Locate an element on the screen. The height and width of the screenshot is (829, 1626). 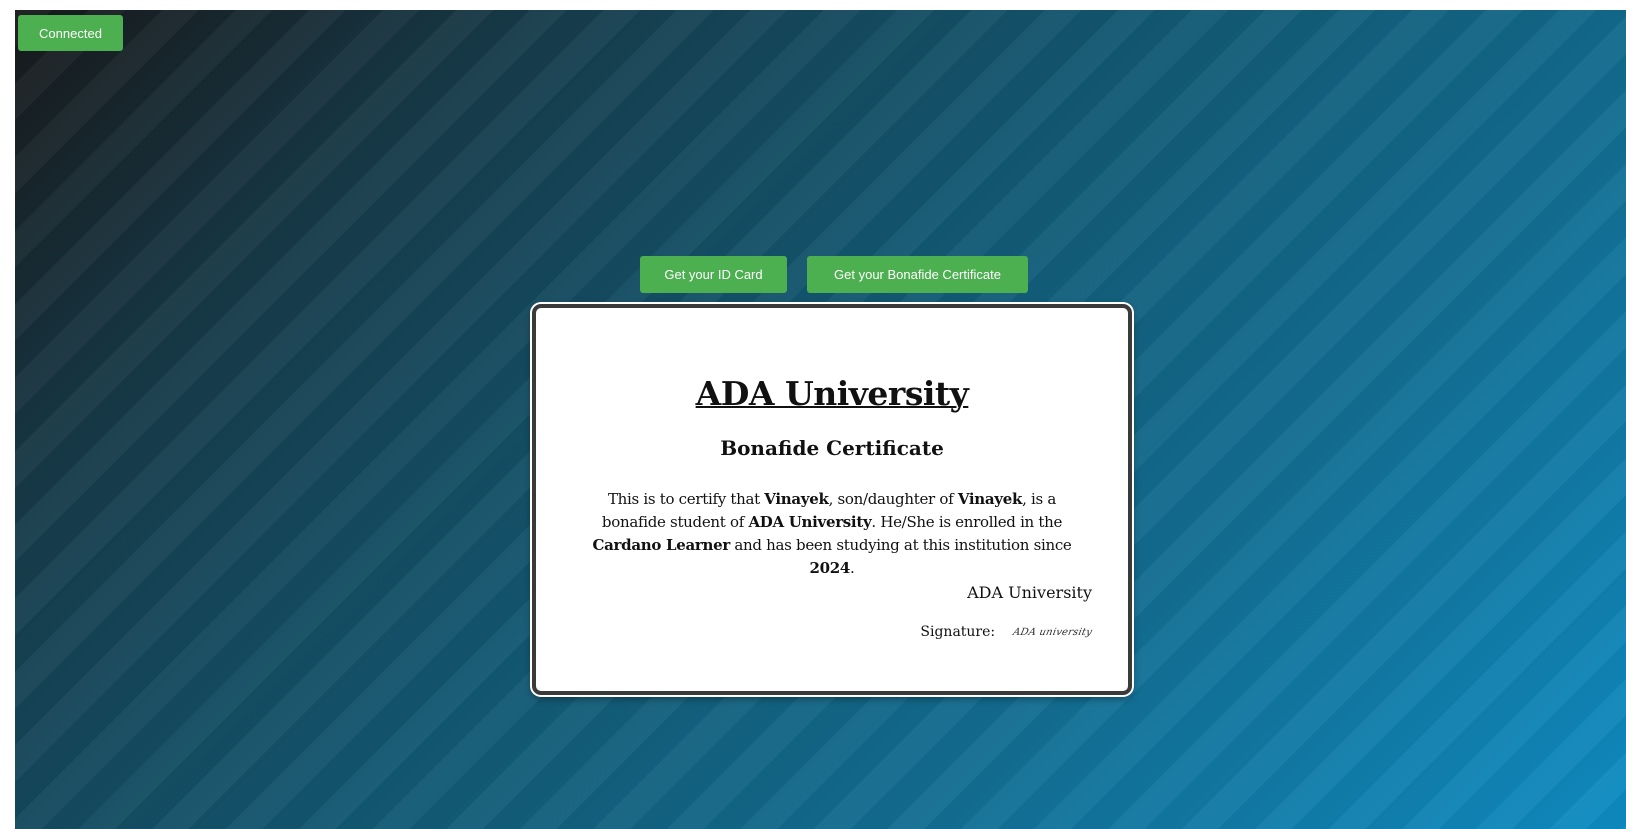
connected-button: Connected is located at coordinates (70, 33).